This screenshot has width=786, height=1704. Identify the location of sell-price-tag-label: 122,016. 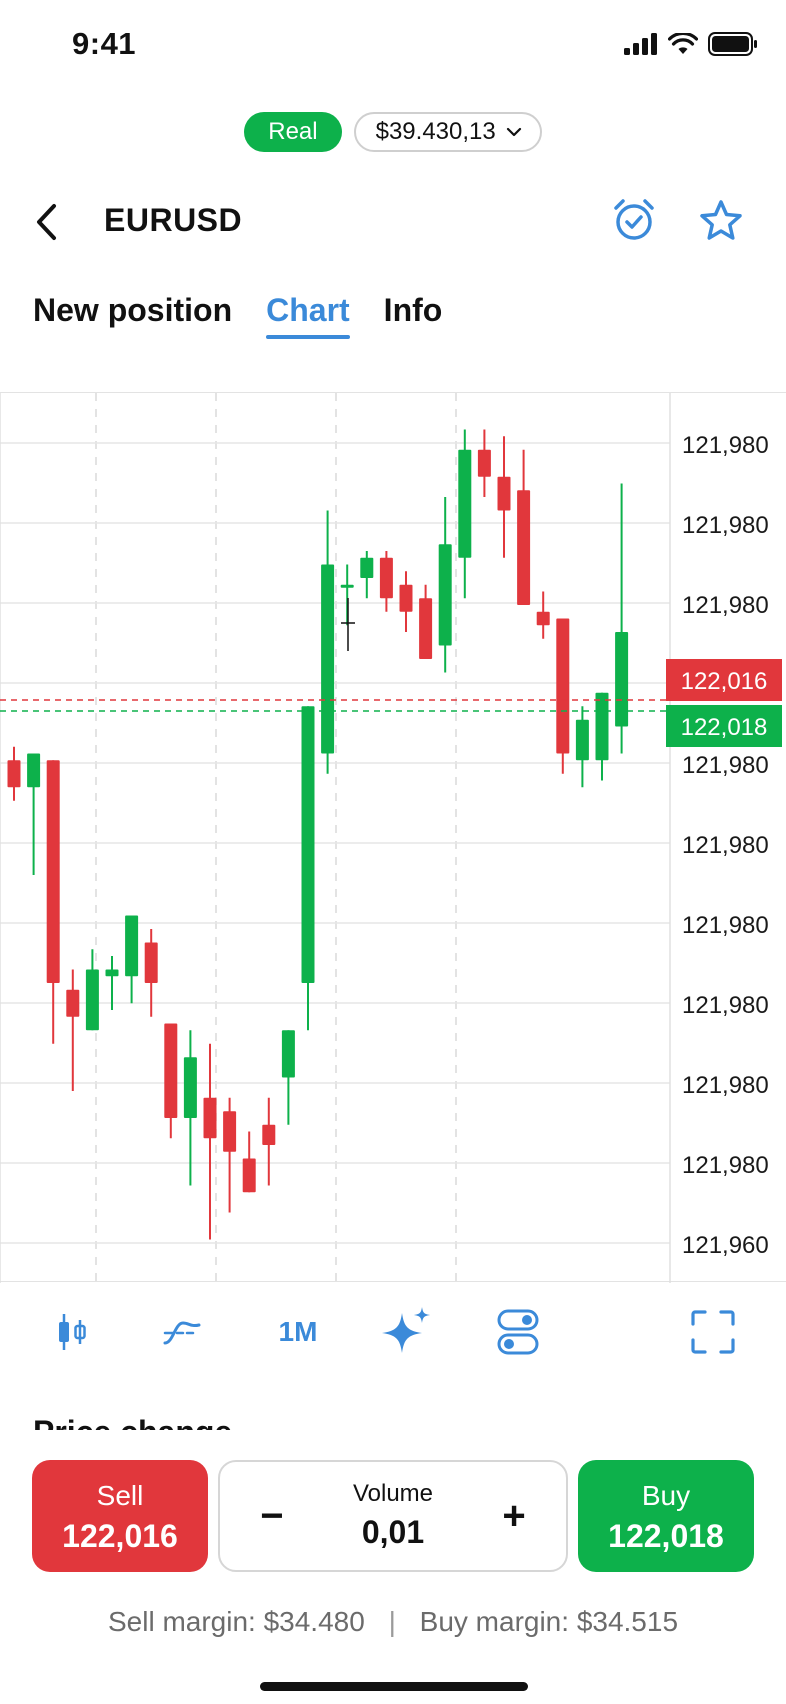
(724, 681).